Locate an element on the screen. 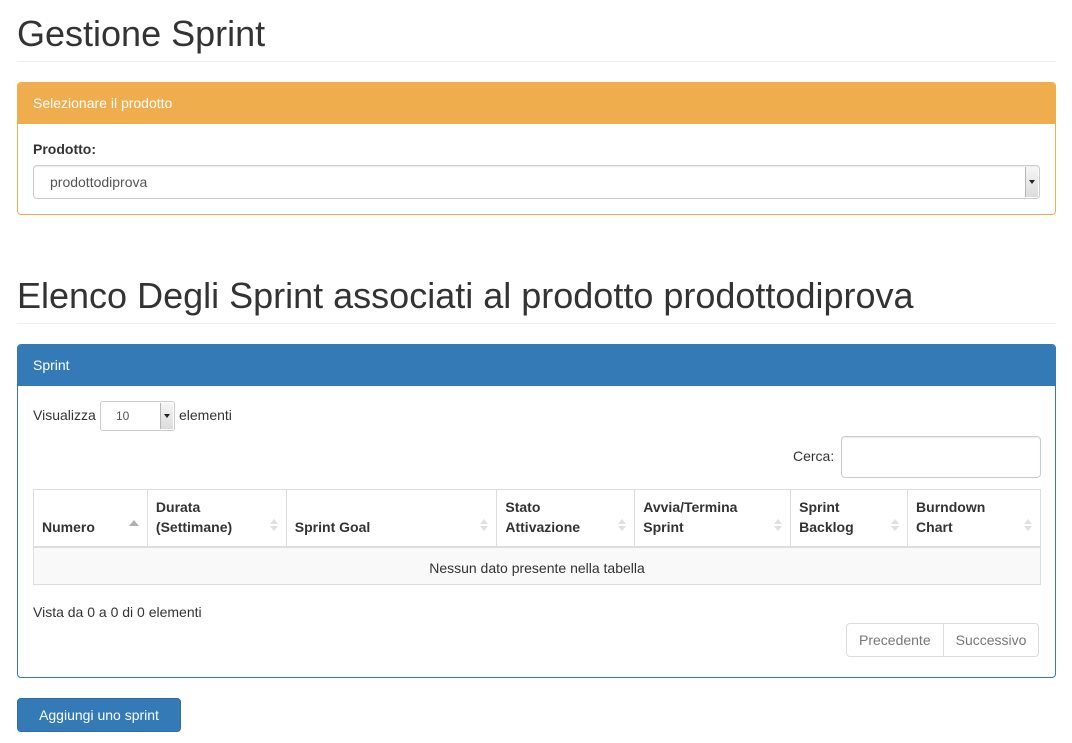 The image size is (1072, 743). page-length-value: 10 is located at coordinates (123, 416).